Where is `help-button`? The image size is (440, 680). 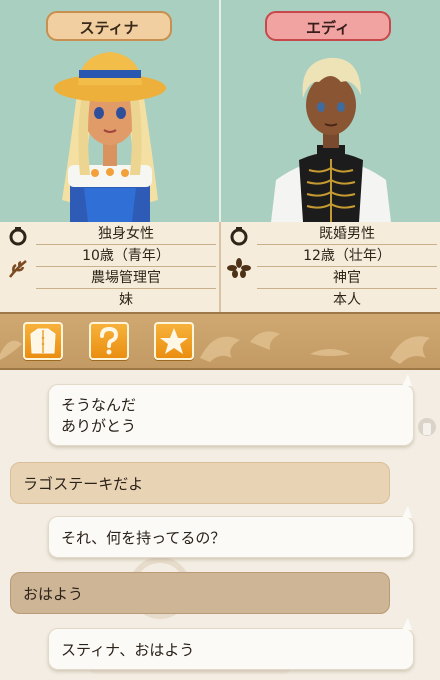 help-button is located at coordinates (109, 341).